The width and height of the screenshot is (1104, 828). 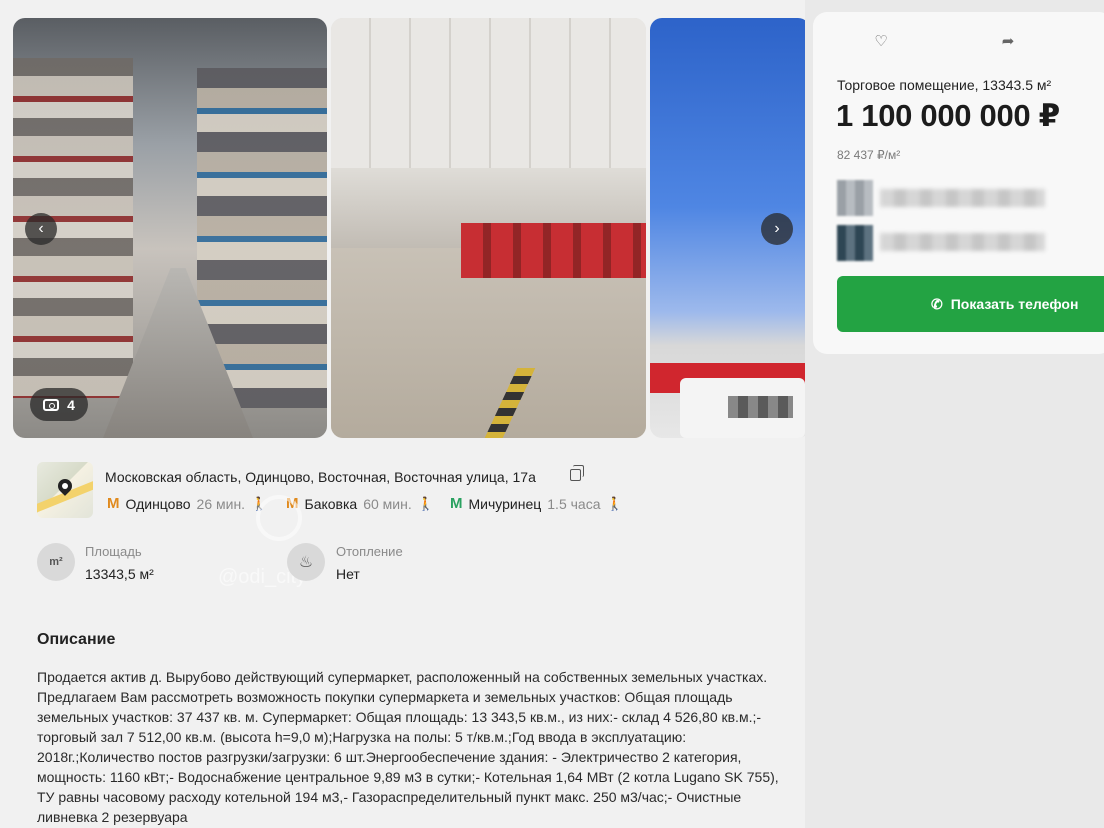 What do you see at coordinates (760, 407) in the screenshot?
I see `blurred-plate` at bounding box center [760, 407].